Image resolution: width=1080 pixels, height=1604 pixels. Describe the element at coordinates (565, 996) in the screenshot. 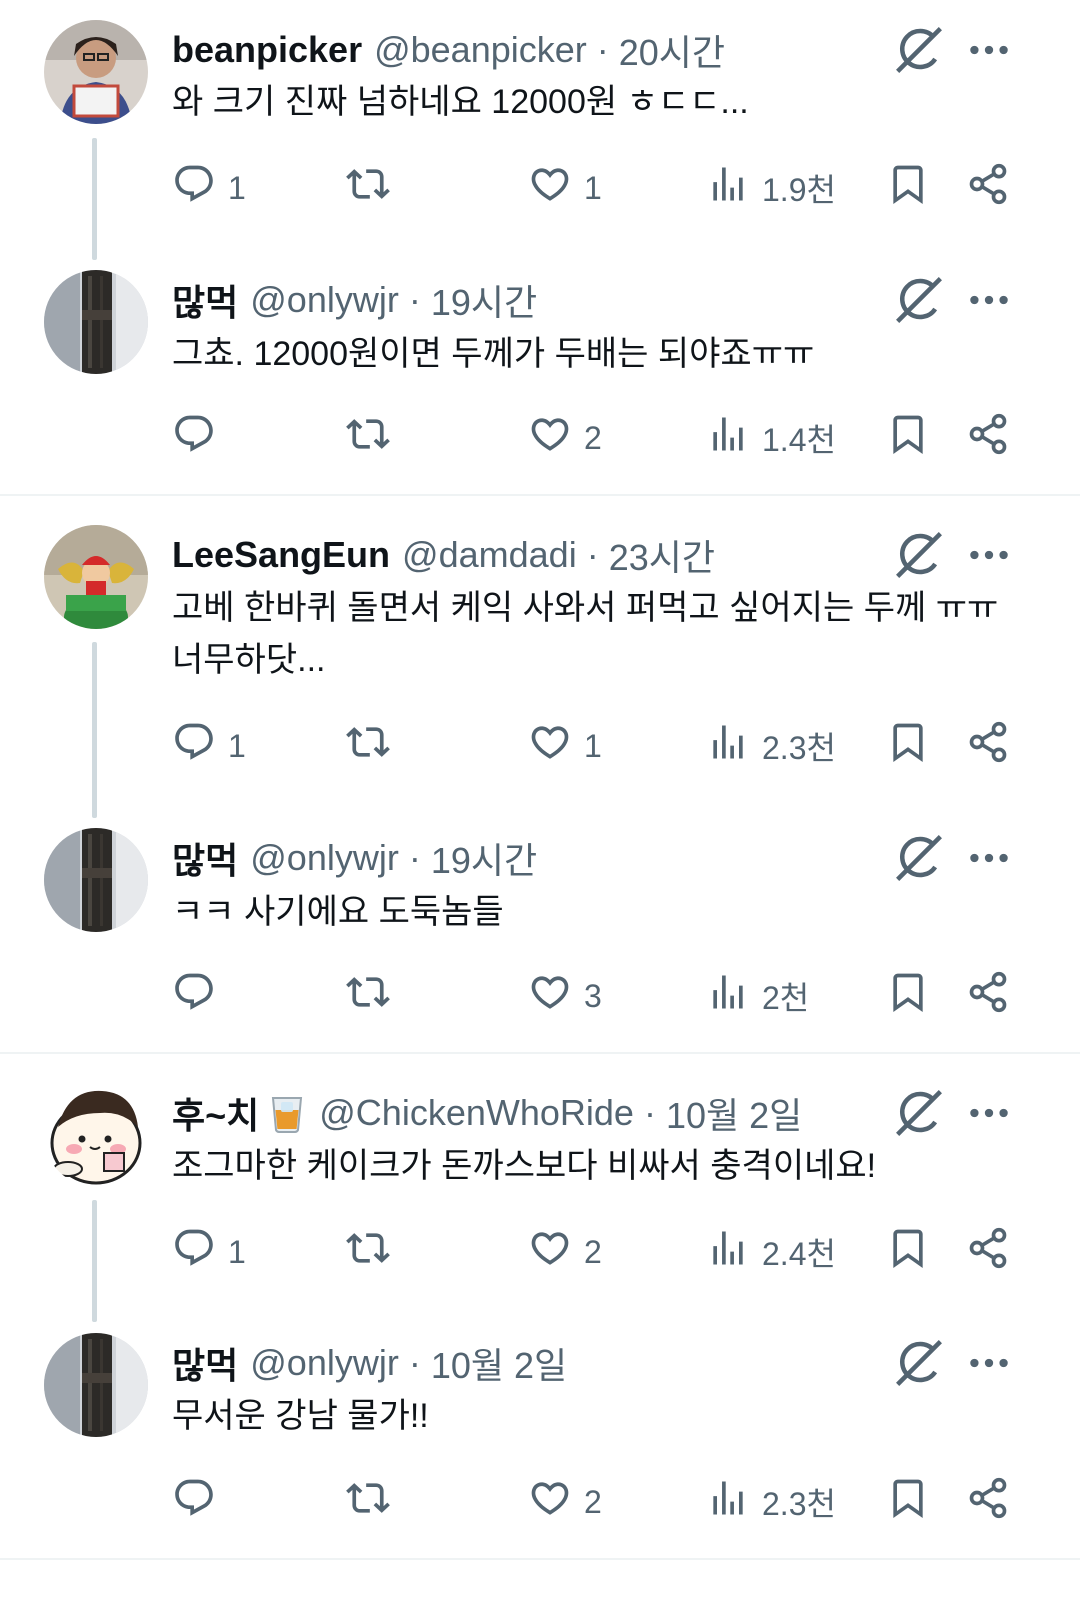

I see `like-button: 3` at that location.